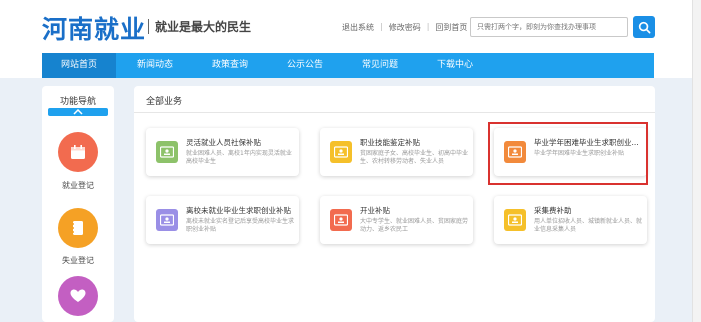 The width and height of the screenshot is (701, 322). I want to click on sidebar: 功能导航 就业登记 失业登记, so click(78, 204).